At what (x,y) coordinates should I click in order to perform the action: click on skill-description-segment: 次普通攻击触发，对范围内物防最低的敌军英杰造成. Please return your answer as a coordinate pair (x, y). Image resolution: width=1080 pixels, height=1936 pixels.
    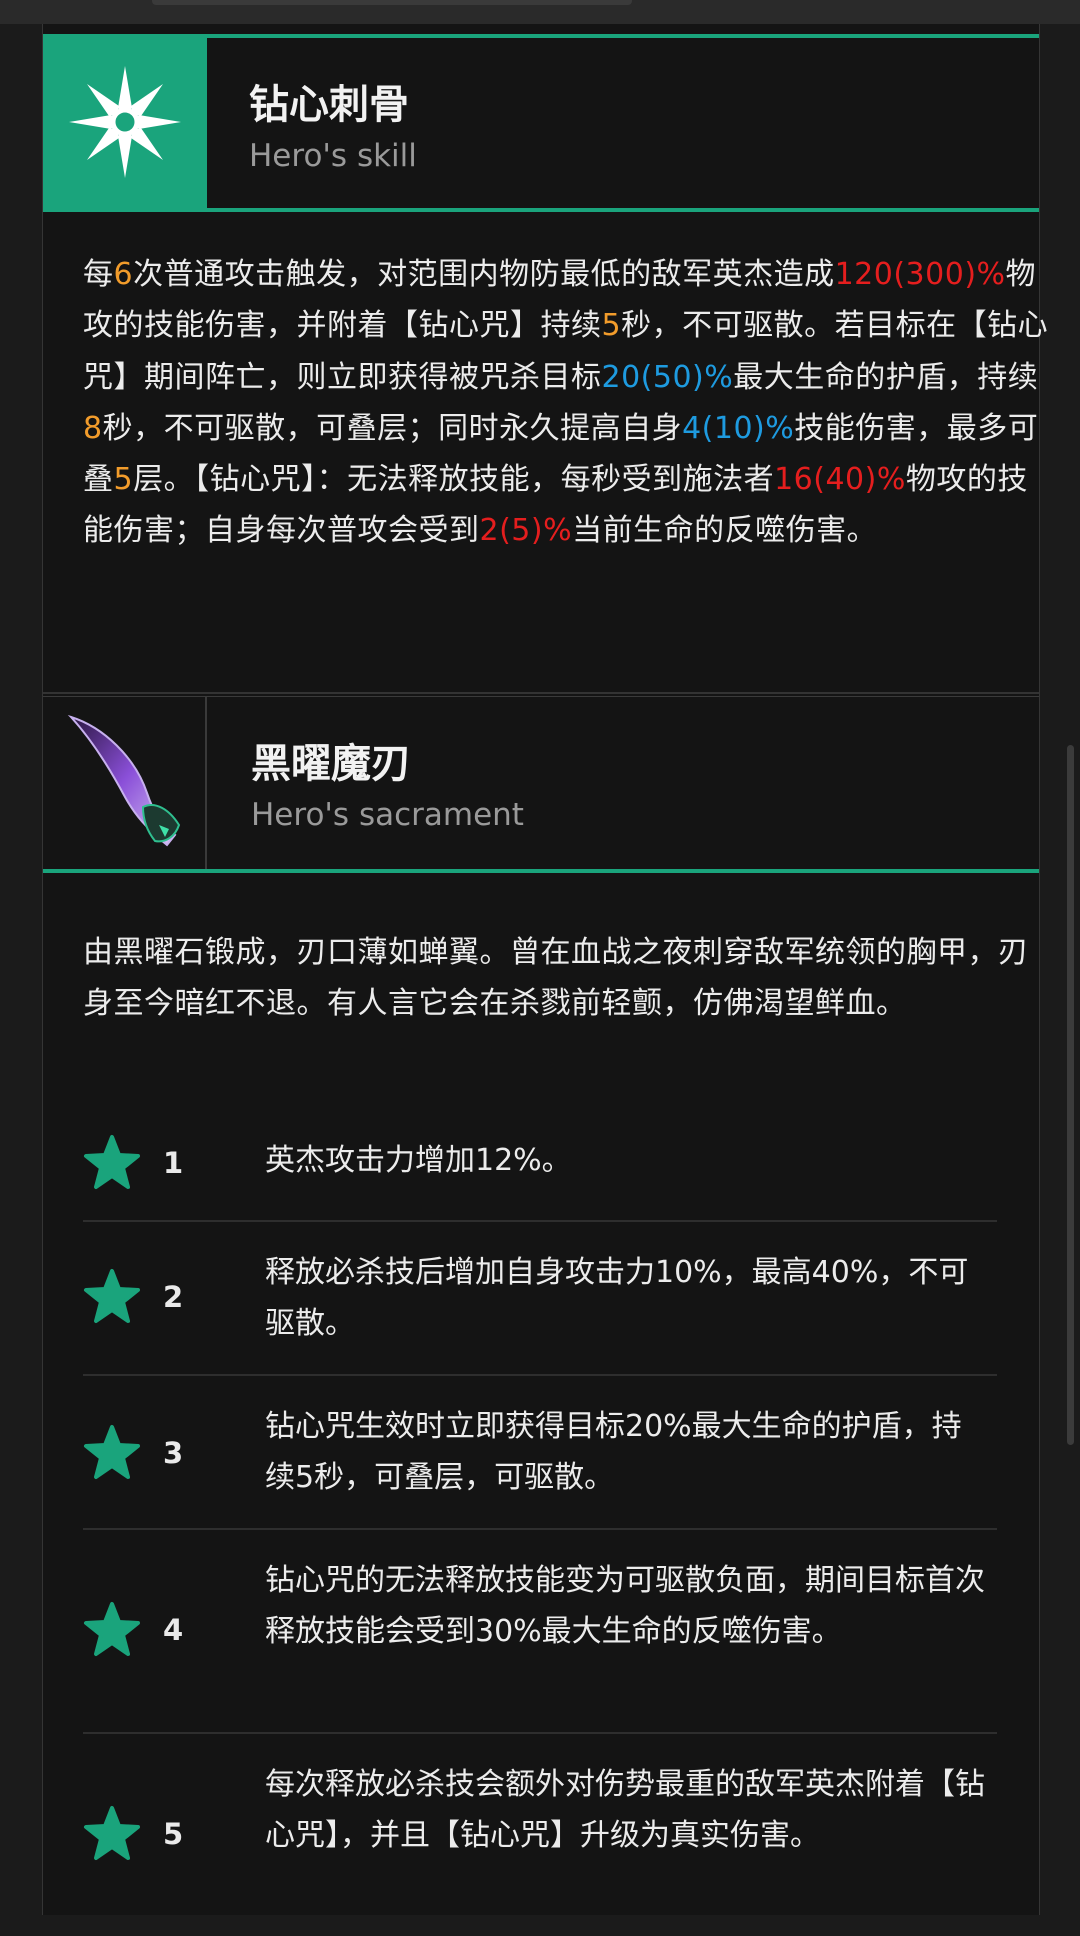
    Looking at the image, I should click on (484, 274).